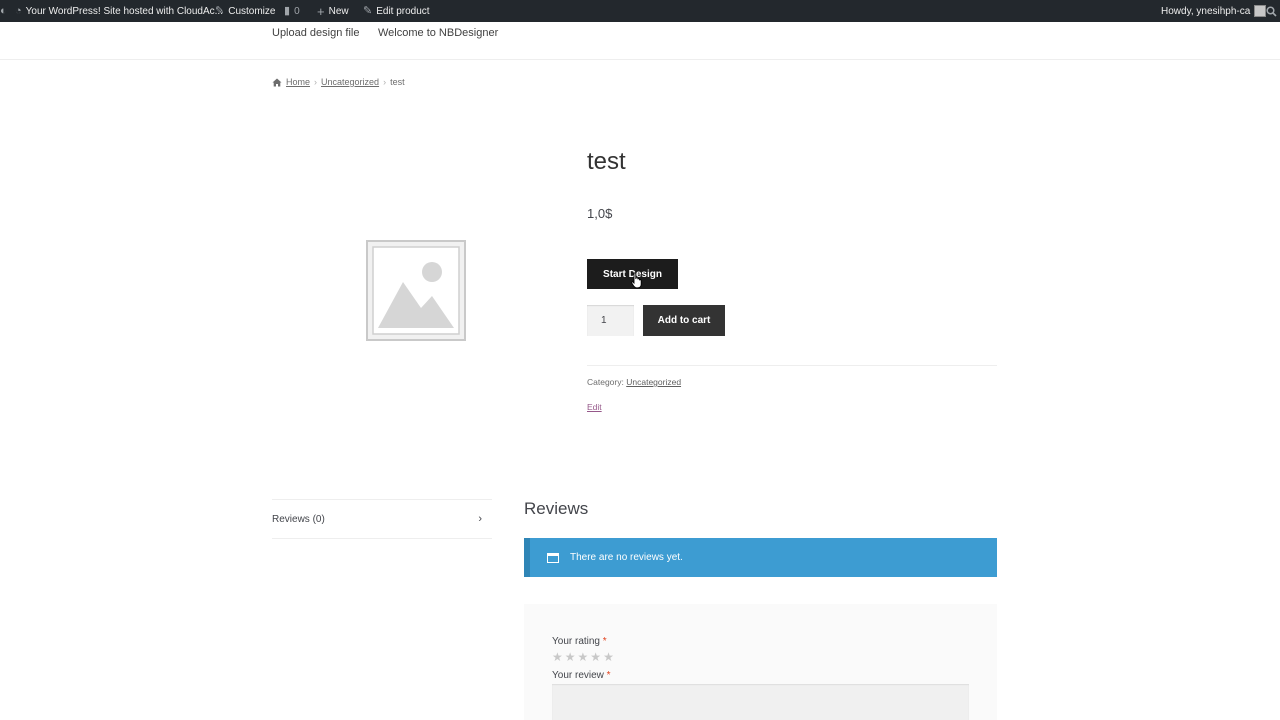  What do you see at coordinates (382, 519) in the screenshot?
I see `tab-reviews: Reviews (0) ›` at bounding box center [382, 519].